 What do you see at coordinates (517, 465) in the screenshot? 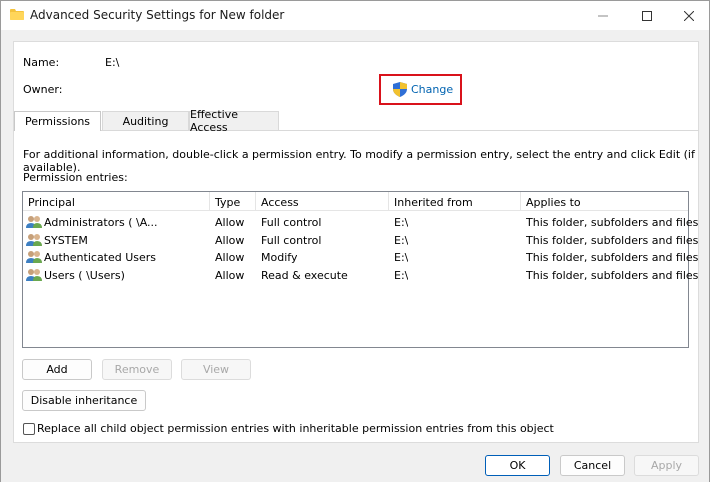
I see `ok-button: OK` at bounding box center [517, 465].